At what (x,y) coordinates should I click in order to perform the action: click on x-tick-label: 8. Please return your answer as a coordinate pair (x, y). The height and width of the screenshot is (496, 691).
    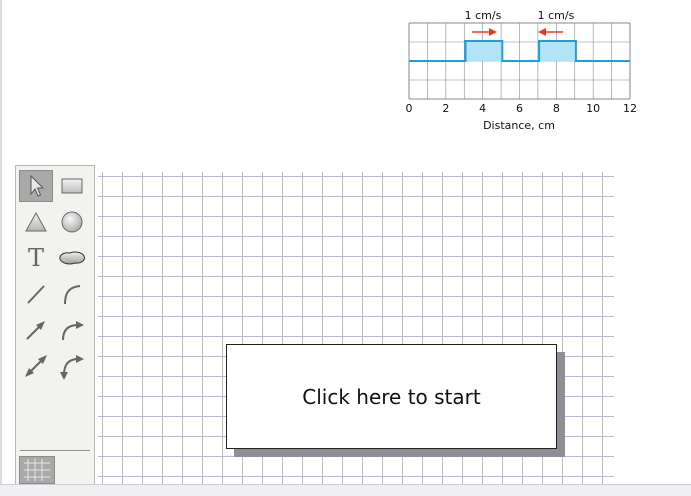
    Looking at the image, I should click on (556, 108).